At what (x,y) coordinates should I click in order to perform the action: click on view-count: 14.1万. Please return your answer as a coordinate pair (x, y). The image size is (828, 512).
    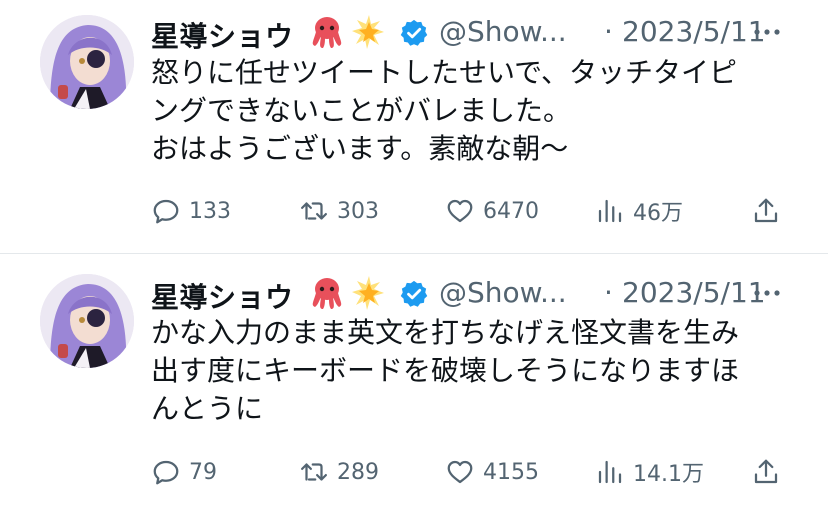
    Looking at the image, I should click on (668, 474).